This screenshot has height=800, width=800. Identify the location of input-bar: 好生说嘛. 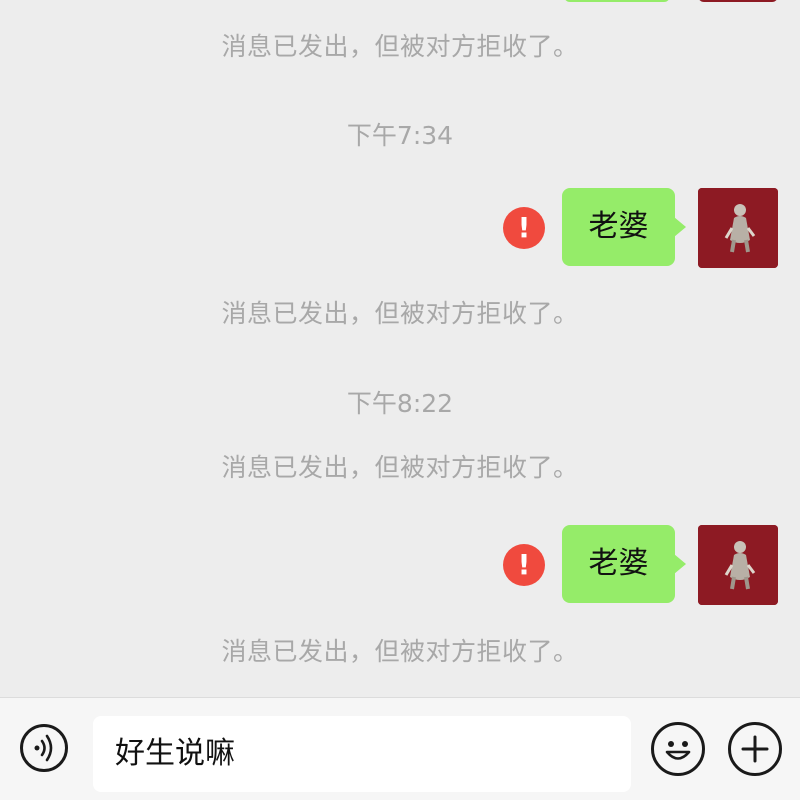
(400, 748).